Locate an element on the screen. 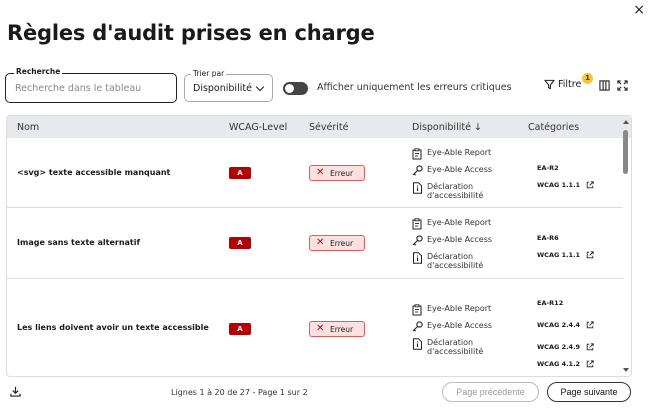 The image size is (650, 411). column-header-level: WCAG-Level is located at coordinates (258, 127).